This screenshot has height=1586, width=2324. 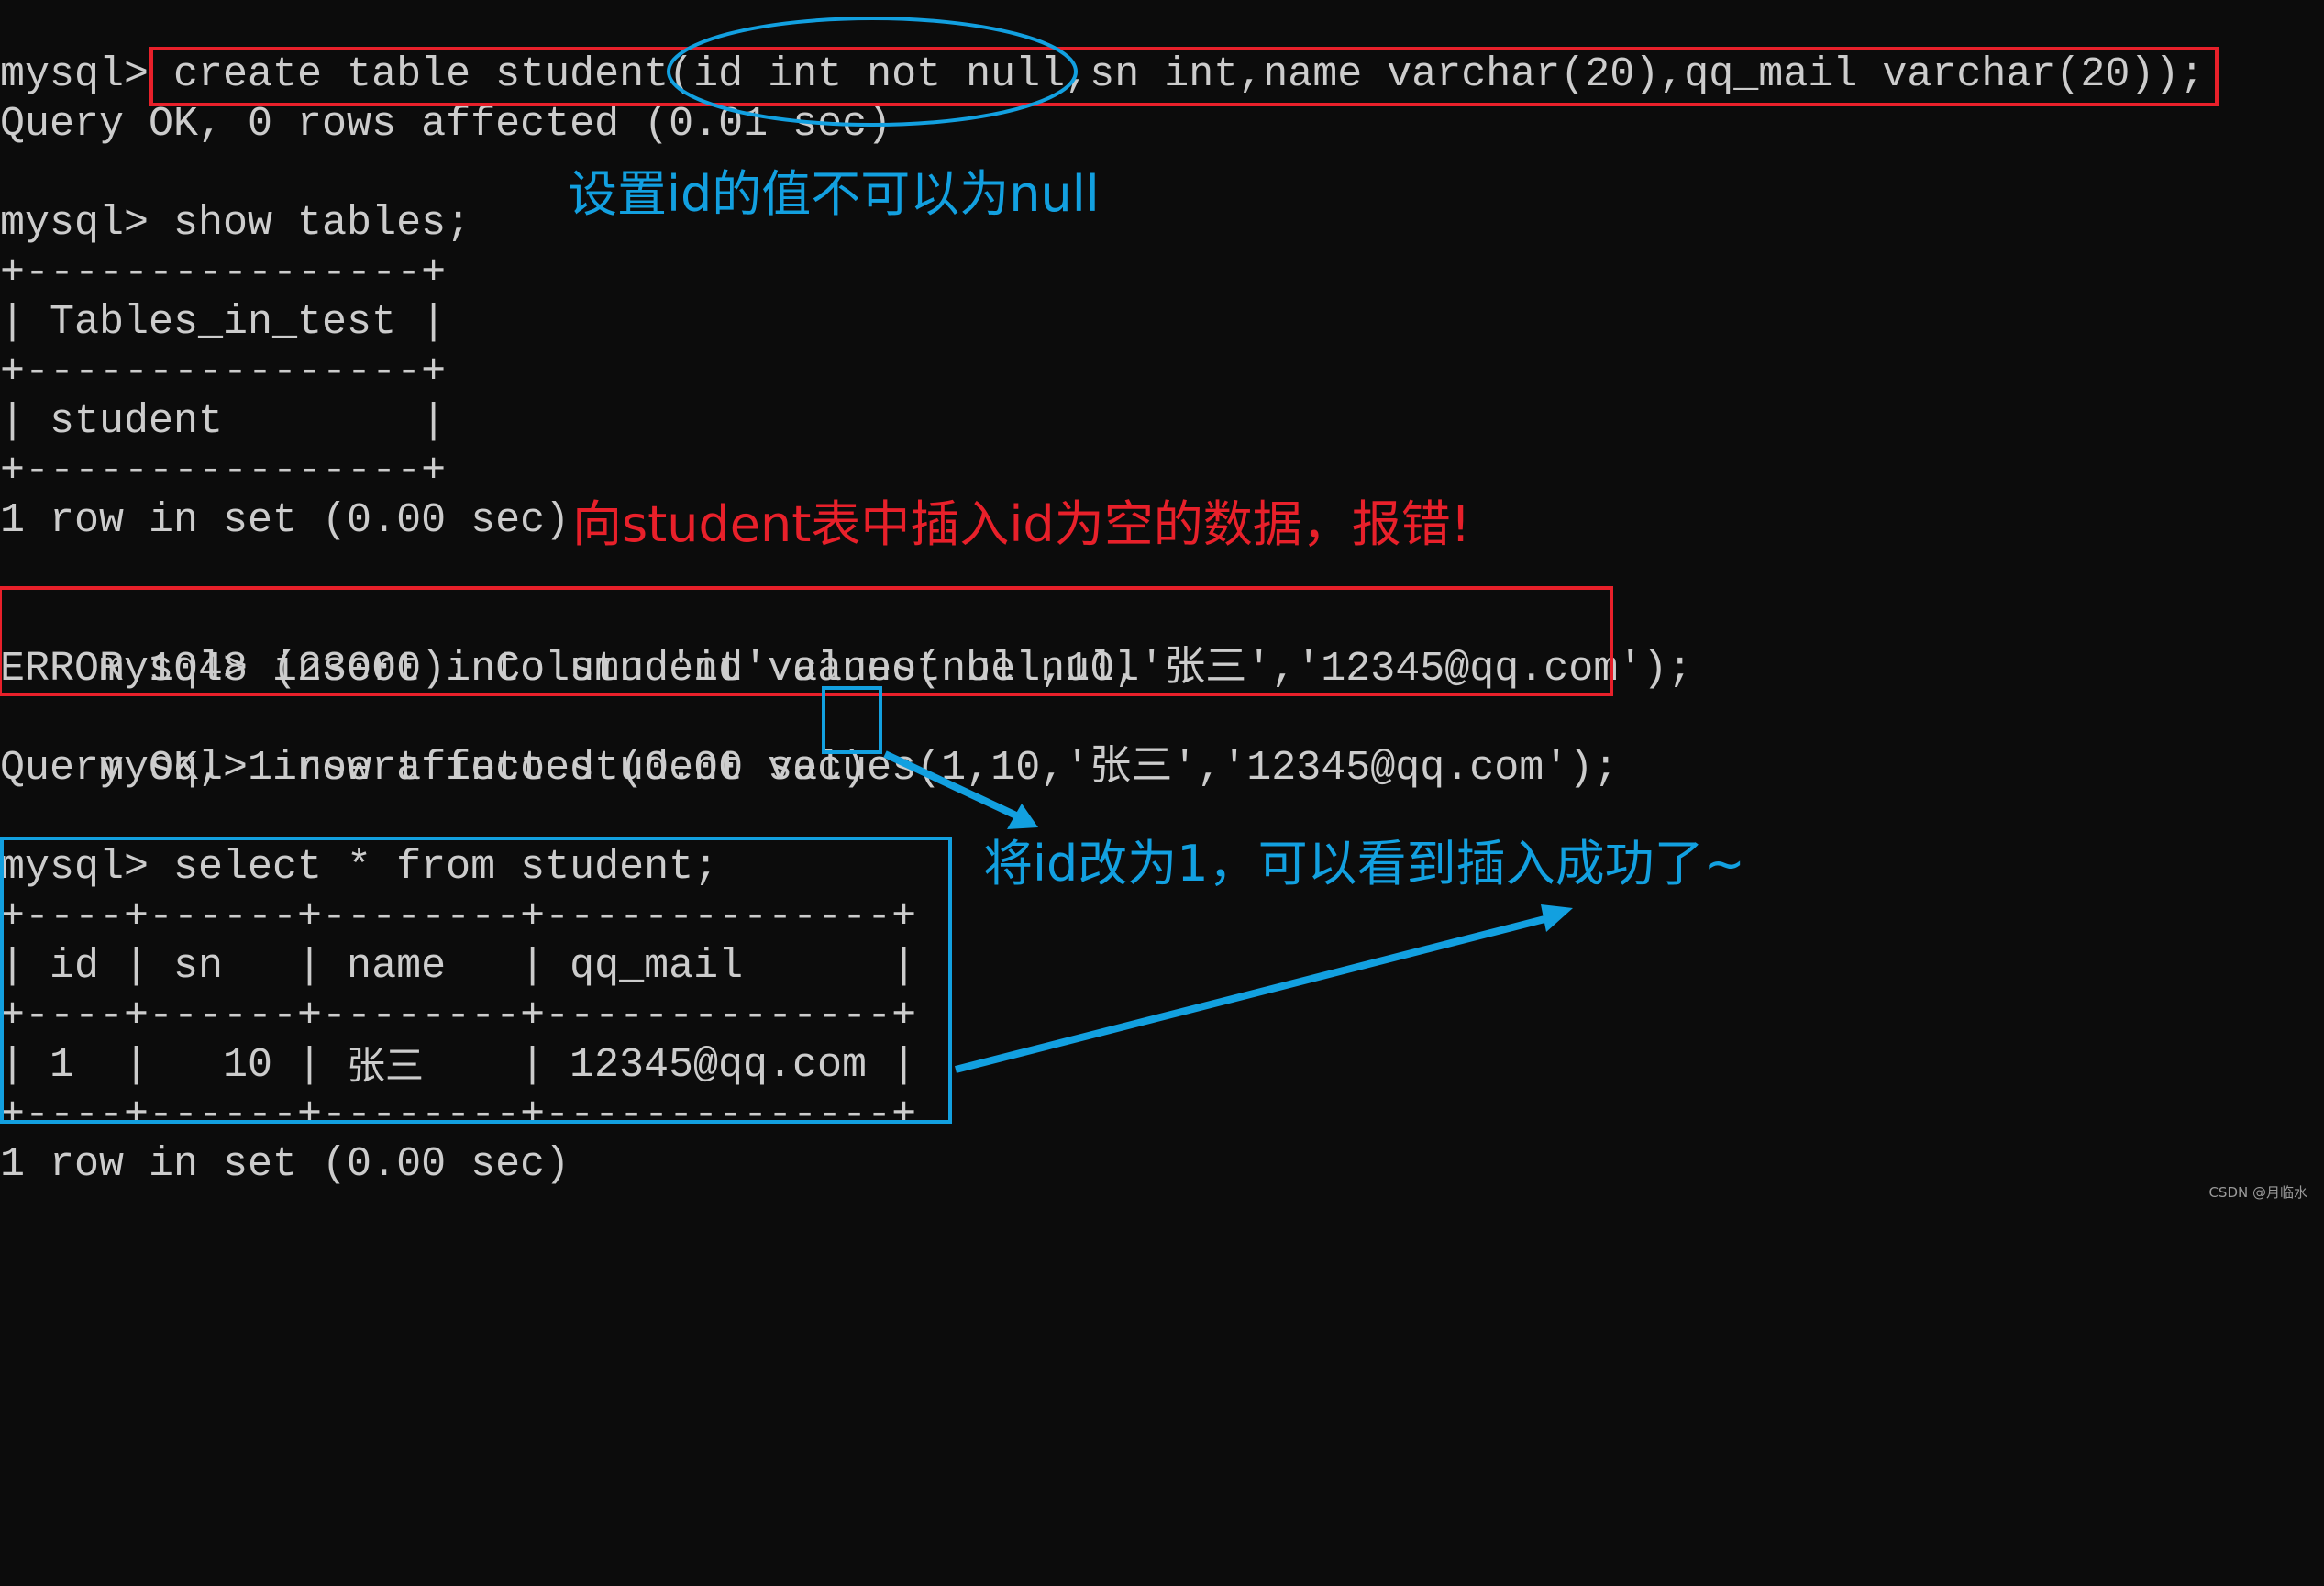 I want to click on blue-highlight-select-result, so click(x=476, y=980).